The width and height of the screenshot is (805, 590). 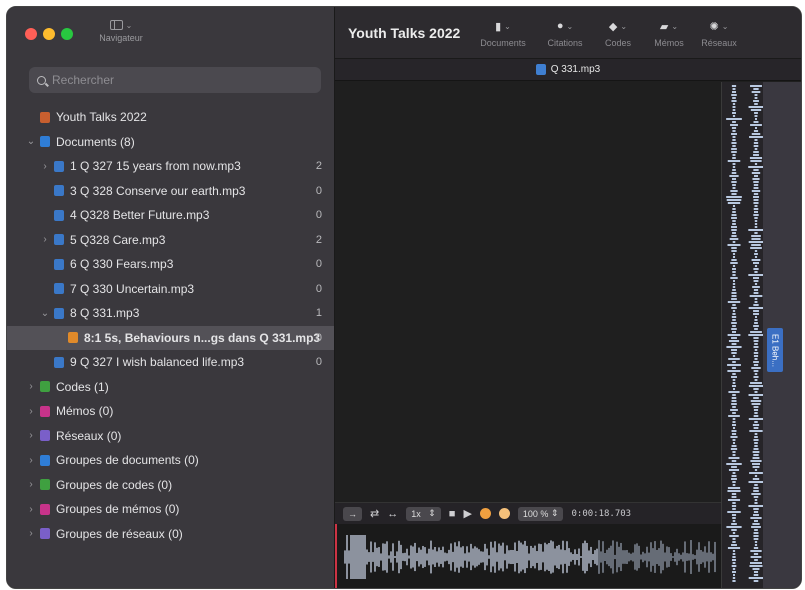 What do you see at coordinates (352, 513) in the screenshot?
I see `follow-playhead-button: →` at bounding box center [352, 513].